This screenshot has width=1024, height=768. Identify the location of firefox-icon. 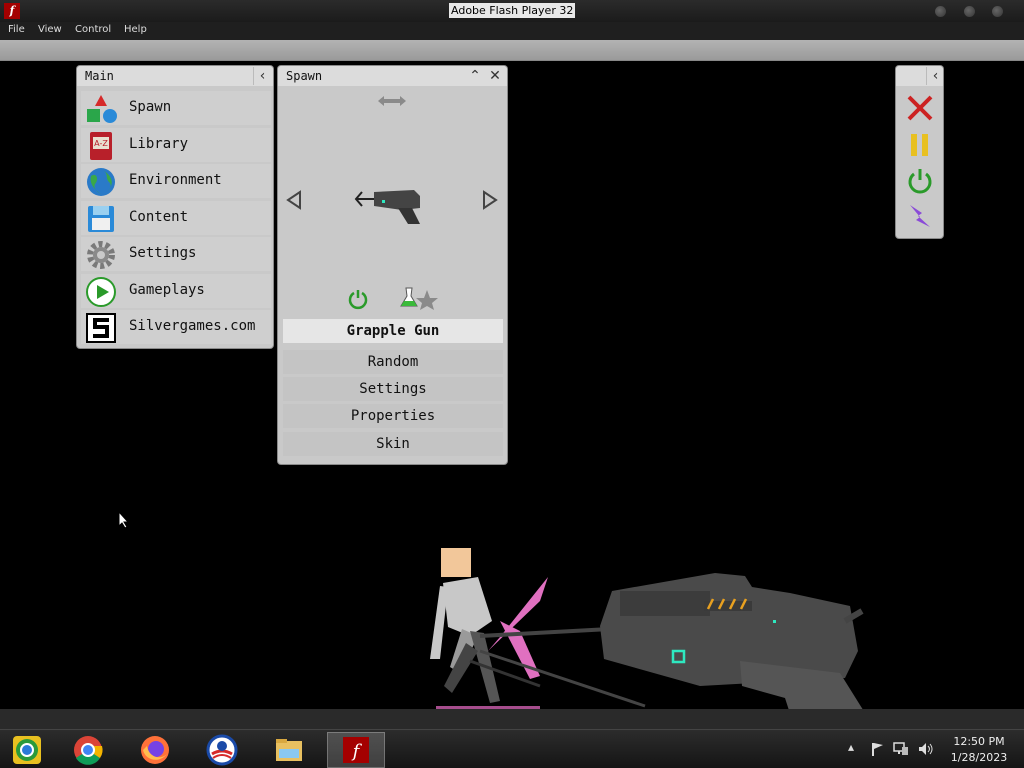
(155, 750).